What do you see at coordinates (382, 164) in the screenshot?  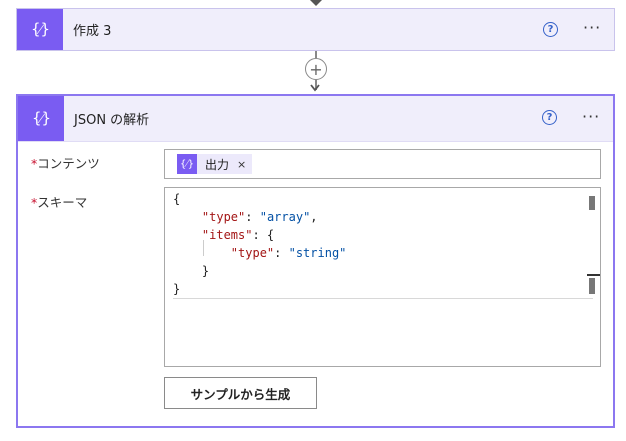 I see `content-input: {⁄} 出力 ×` at bounding box center [382, 164].